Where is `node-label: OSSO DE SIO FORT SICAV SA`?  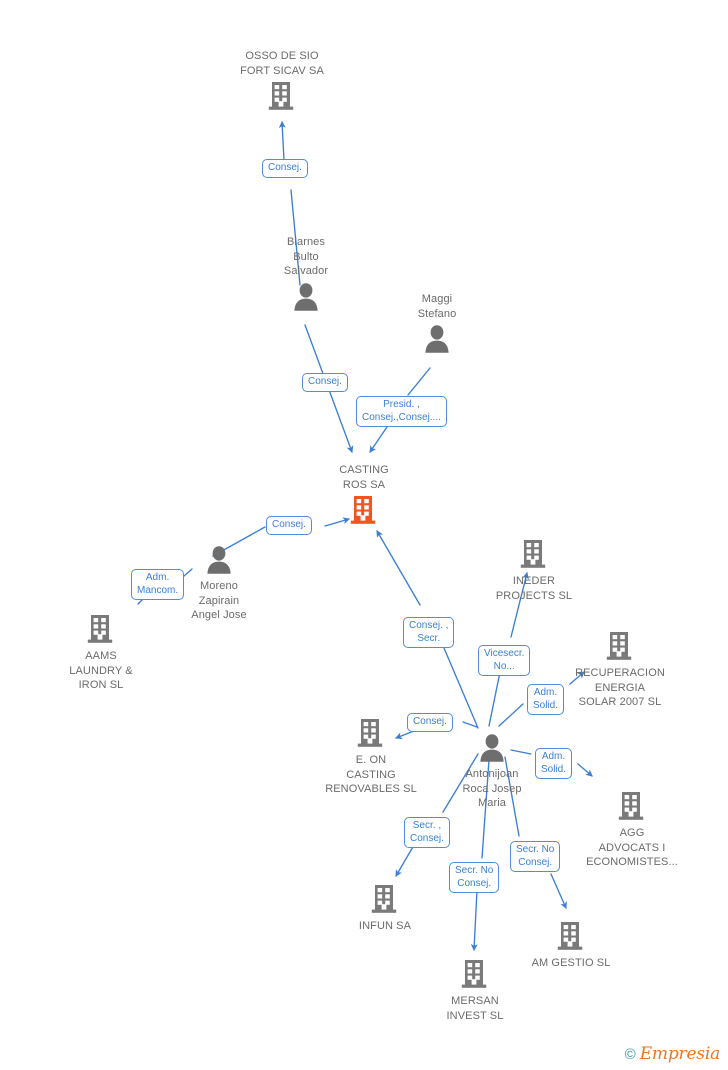
node-label: OSSO DE SIO FORT SICAV SA is located at coordinates (282, 63).